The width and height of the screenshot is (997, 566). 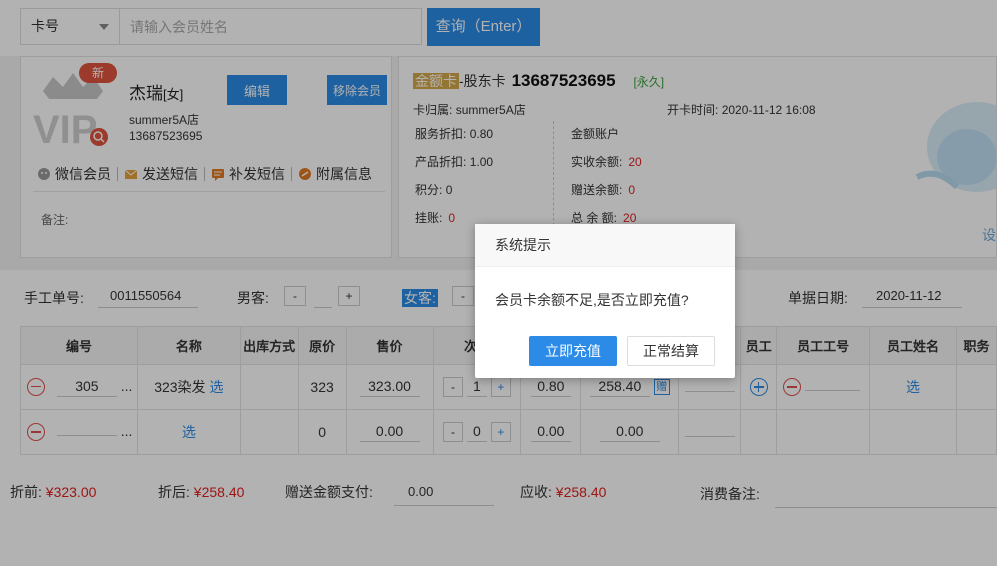 I want to click on recharge-now-button: 立即充值, so click(x=573, y=351).